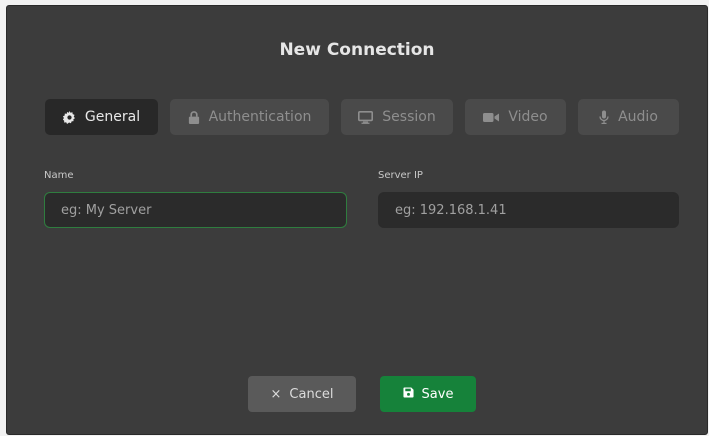 The width and height of the screenshot is (709, 436). What do you see at coordinates (194, 117) in the screenshot?
I see `lock-icon` at bounding box center [194, 117].